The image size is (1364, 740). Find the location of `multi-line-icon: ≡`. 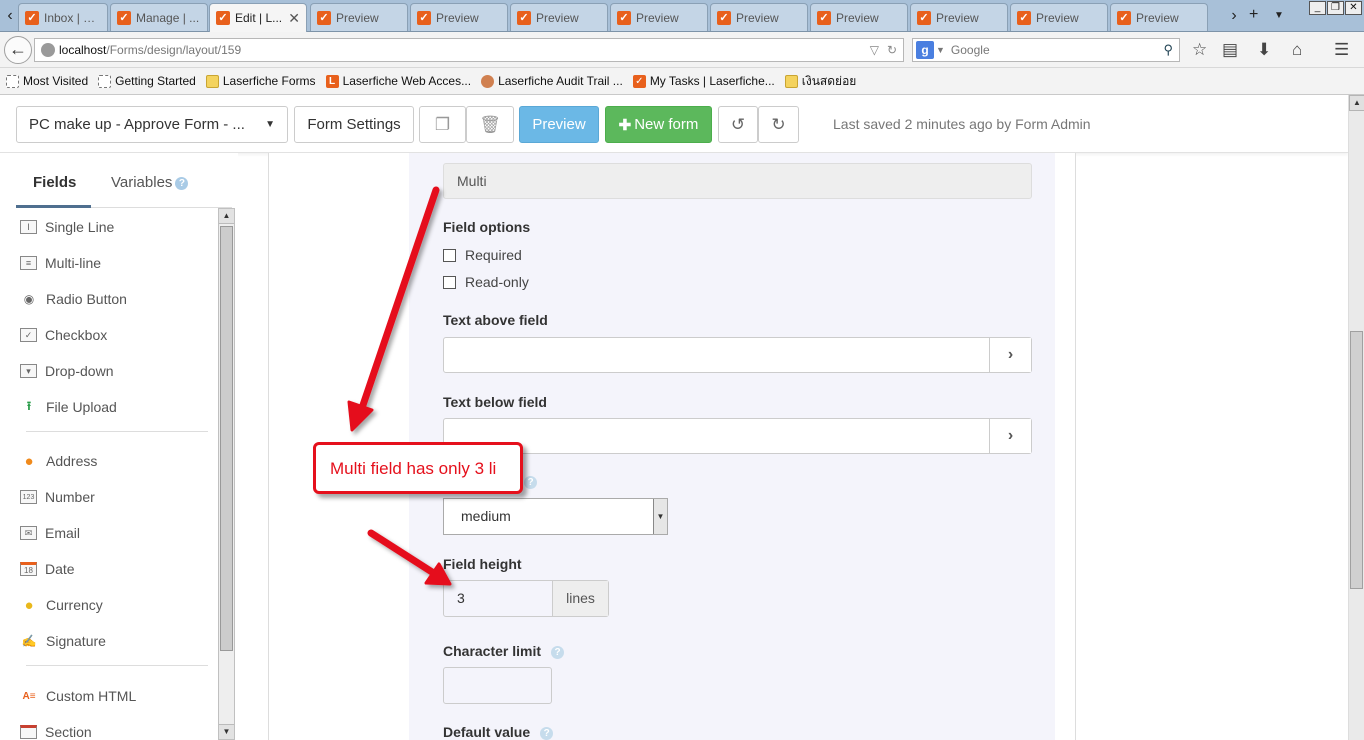

multi-line-icon: ≡ is located at coordinates (28, 263).